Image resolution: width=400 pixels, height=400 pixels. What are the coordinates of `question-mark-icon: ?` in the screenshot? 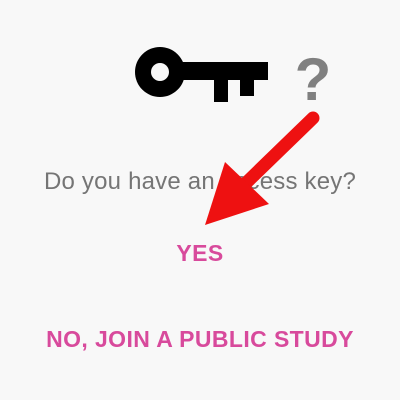 It's located at (313, 79).